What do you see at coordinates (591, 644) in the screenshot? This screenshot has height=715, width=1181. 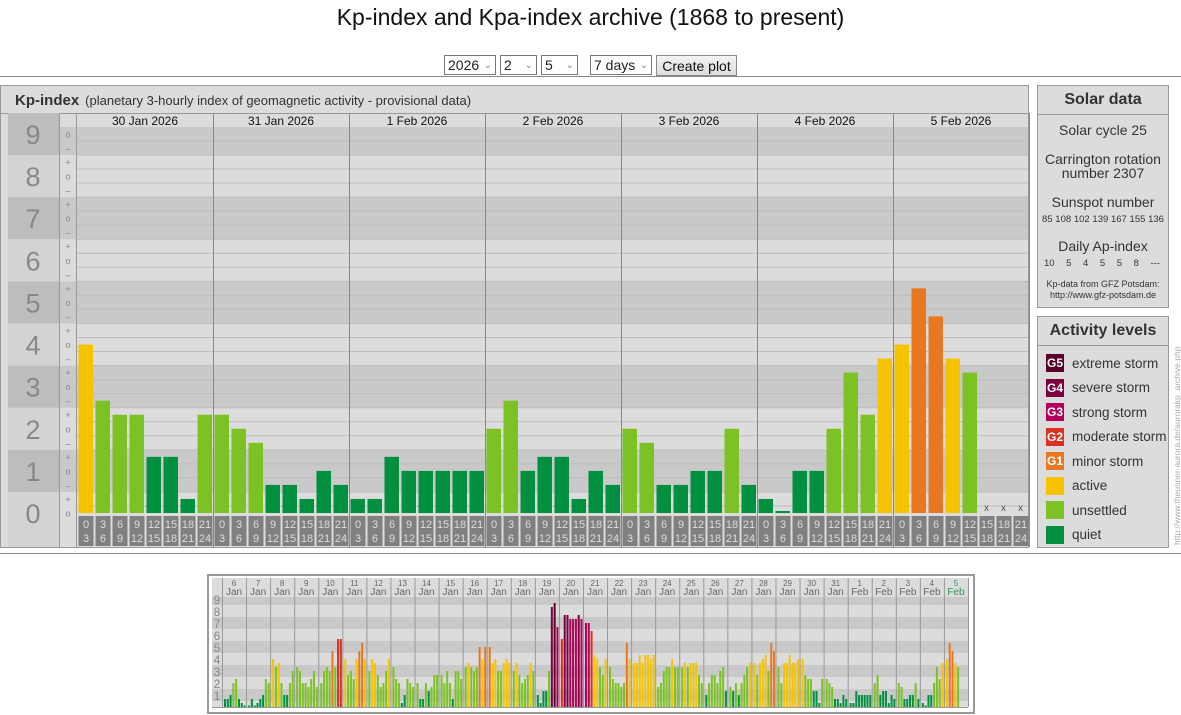 I see `kp-30day-chart-frame` at bounding box center [591, 644].